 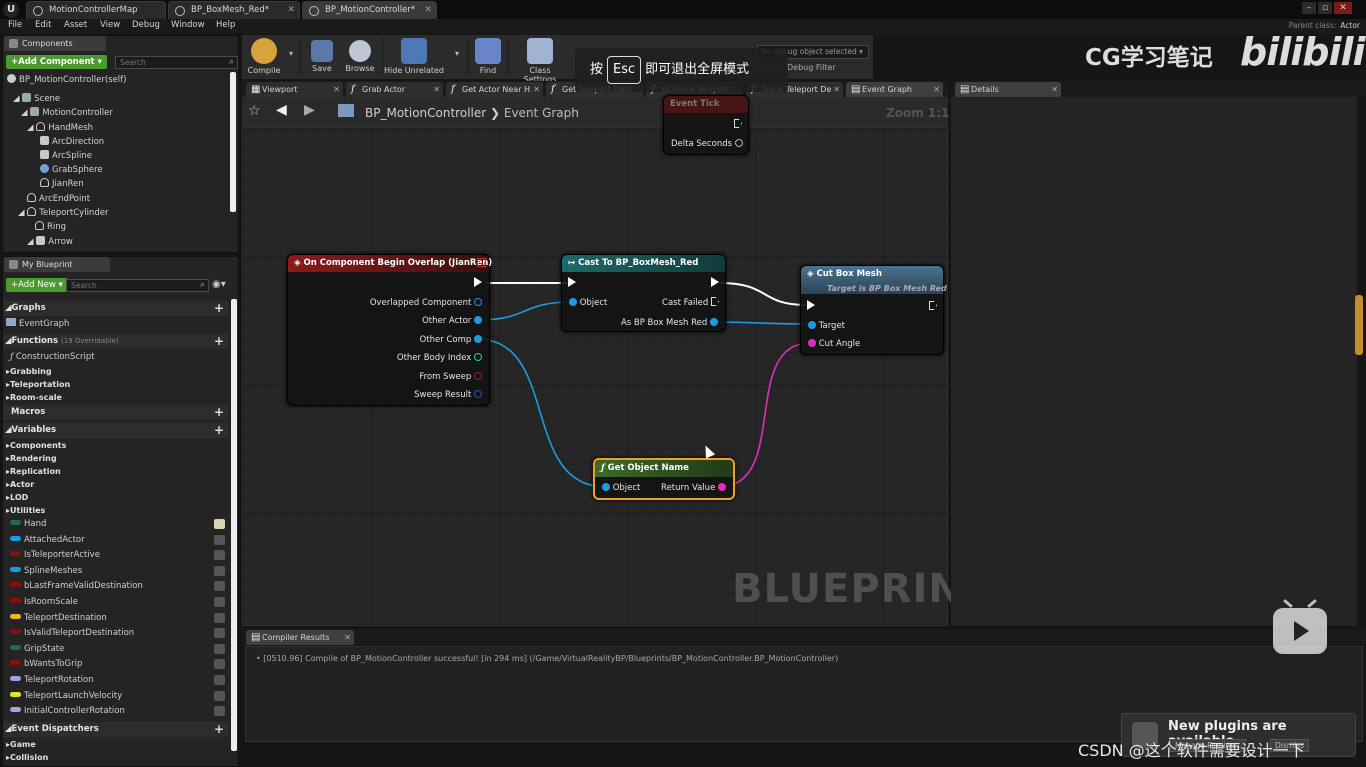 I want to click on pin-delta-seconds: Delta Seconds, so click(x=707, y=144).